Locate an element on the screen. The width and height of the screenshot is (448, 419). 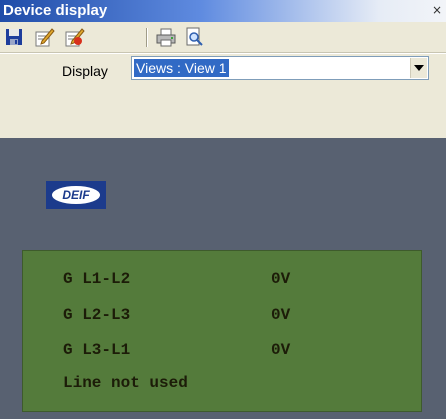
lcd-line-label: Line not used is located at coordinates (125, 383).